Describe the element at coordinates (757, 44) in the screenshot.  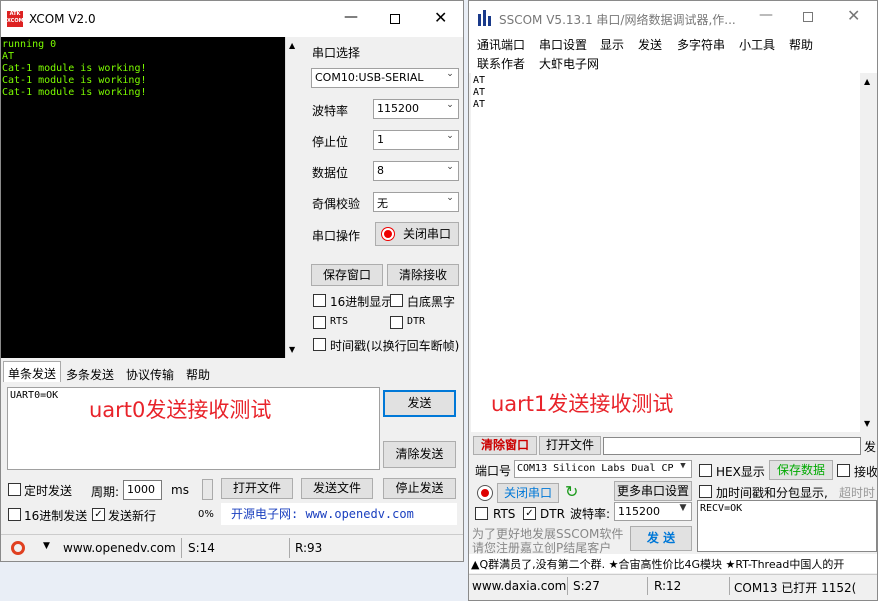
I see `menu-tools: 小工具` at that location.